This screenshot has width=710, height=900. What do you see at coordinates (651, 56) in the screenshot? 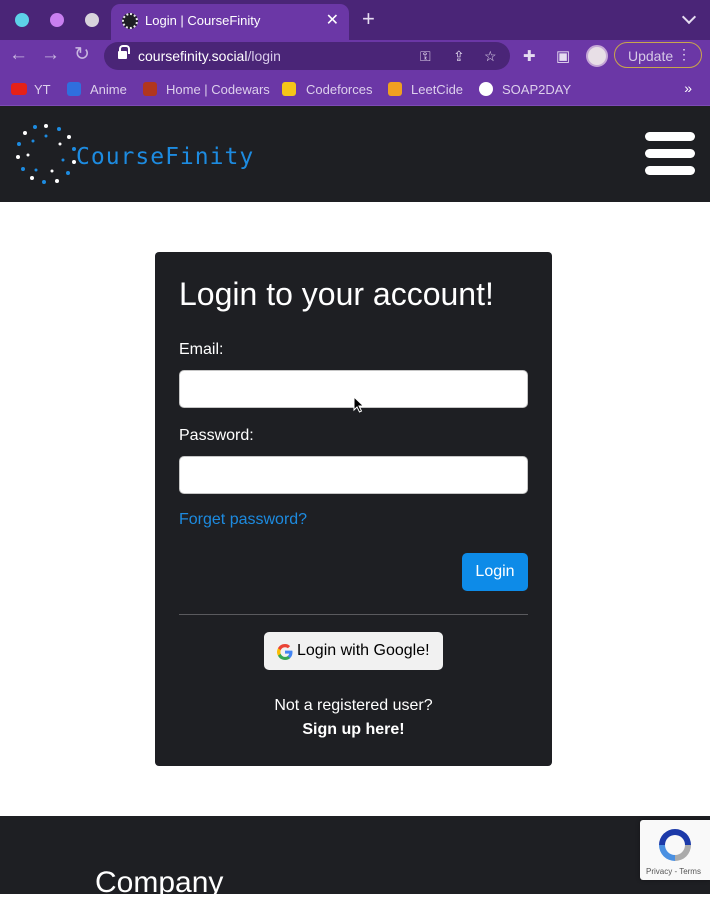
I see `update-label: Update` at bounding box center [651, 56].